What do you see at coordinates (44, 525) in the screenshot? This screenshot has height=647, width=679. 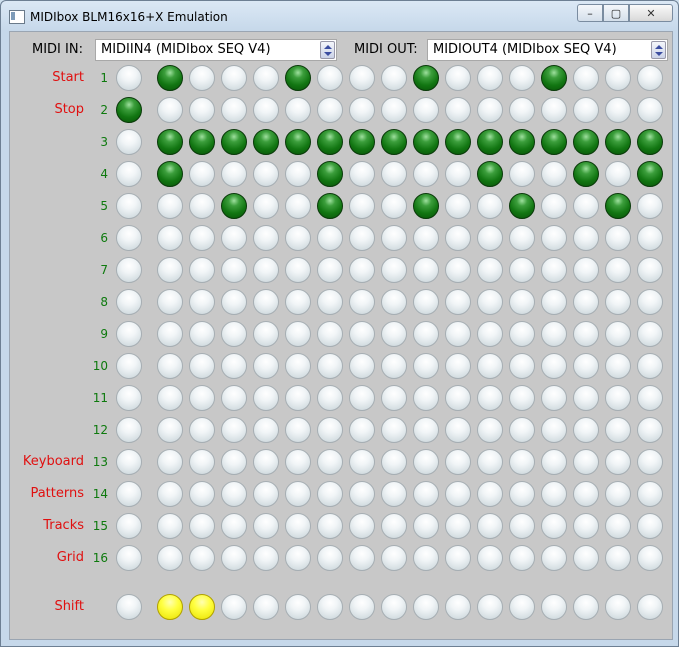 I see `row-label: Tracks` at bounding box center [44, 525].